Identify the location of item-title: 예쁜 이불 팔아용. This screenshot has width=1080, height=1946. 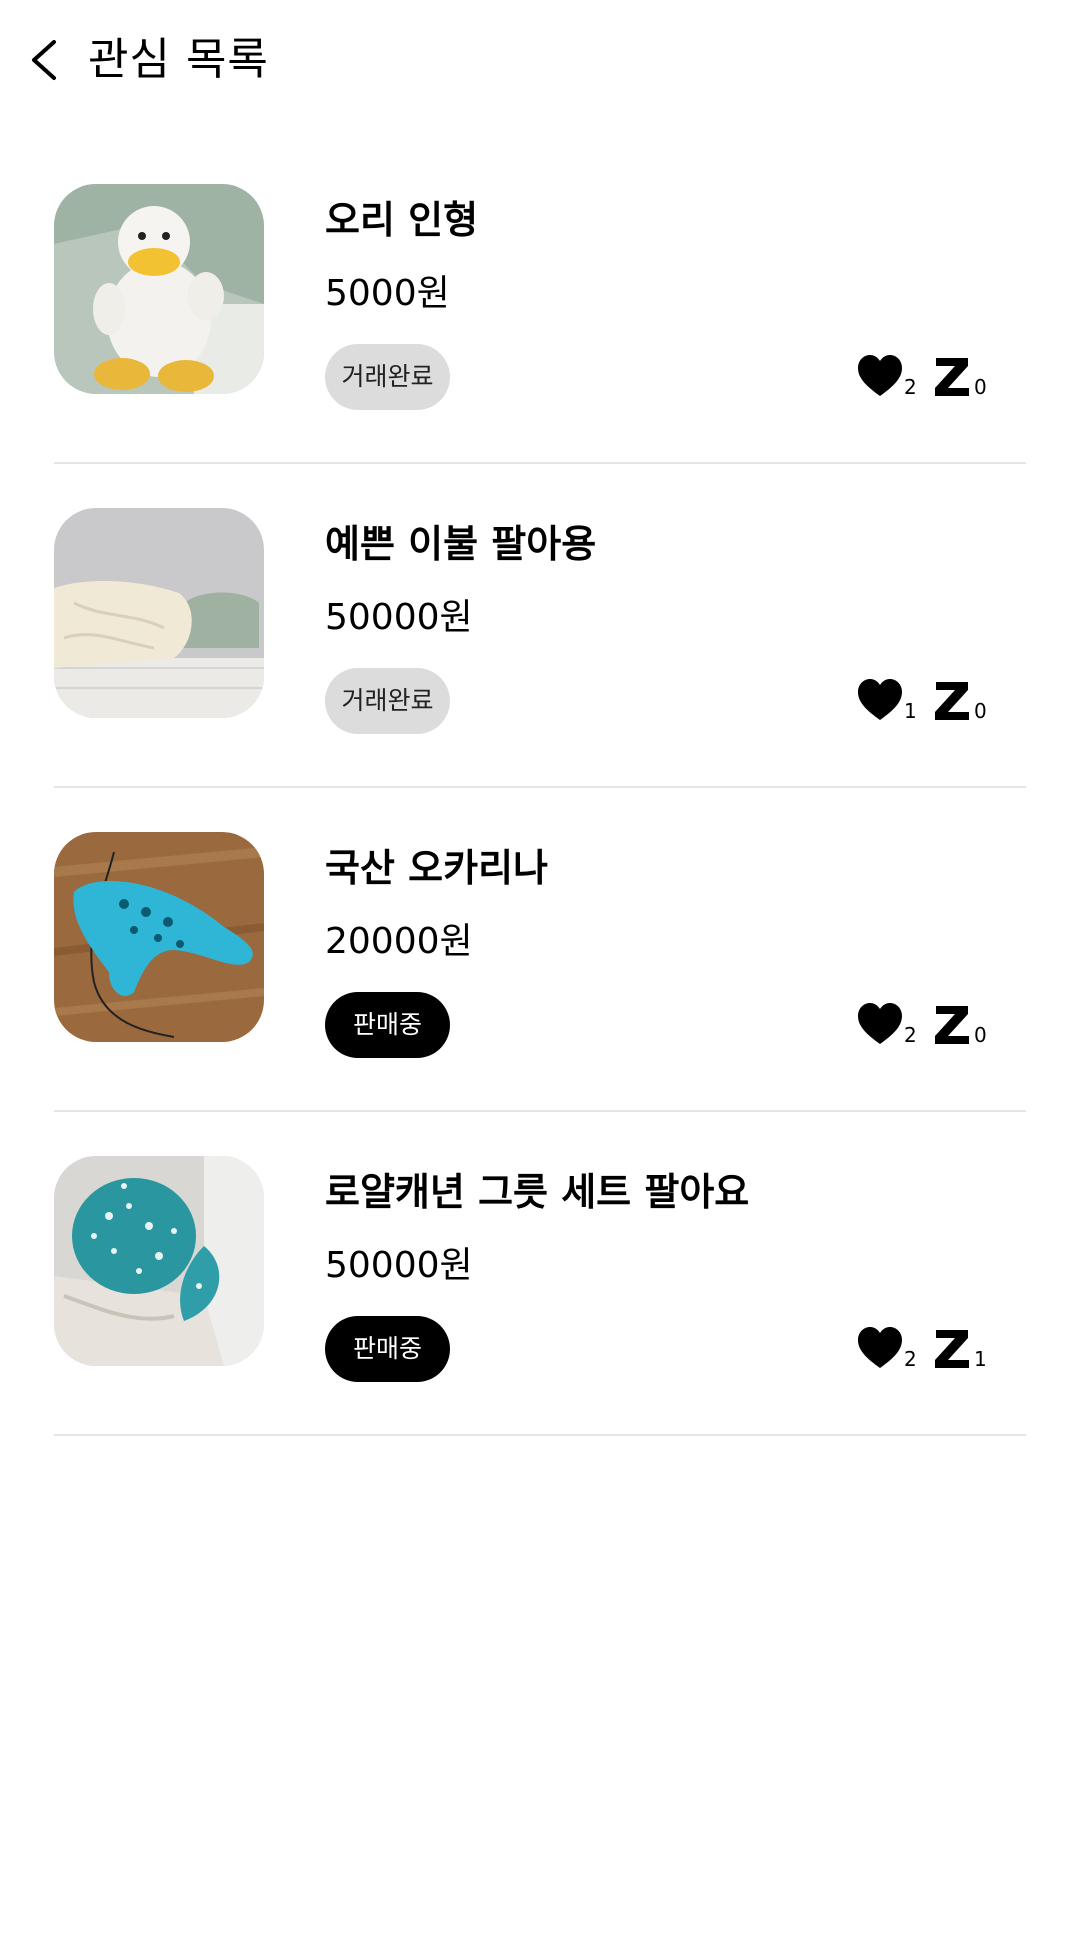
(461, 544).